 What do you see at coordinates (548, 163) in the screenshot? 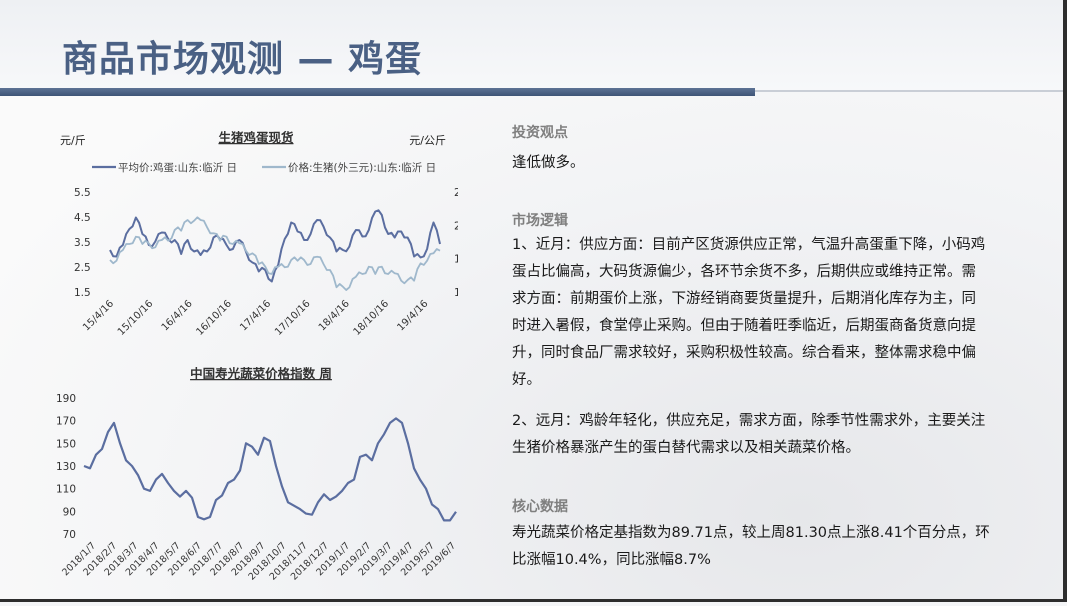
I see `investment-view-text: 逢低做多。` at bounding box center [548, 163].